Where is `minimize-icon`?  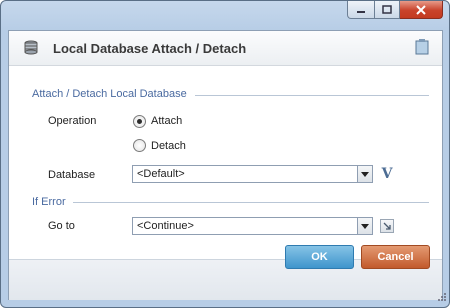 minimize-icon is located at coordinates (361, 11).